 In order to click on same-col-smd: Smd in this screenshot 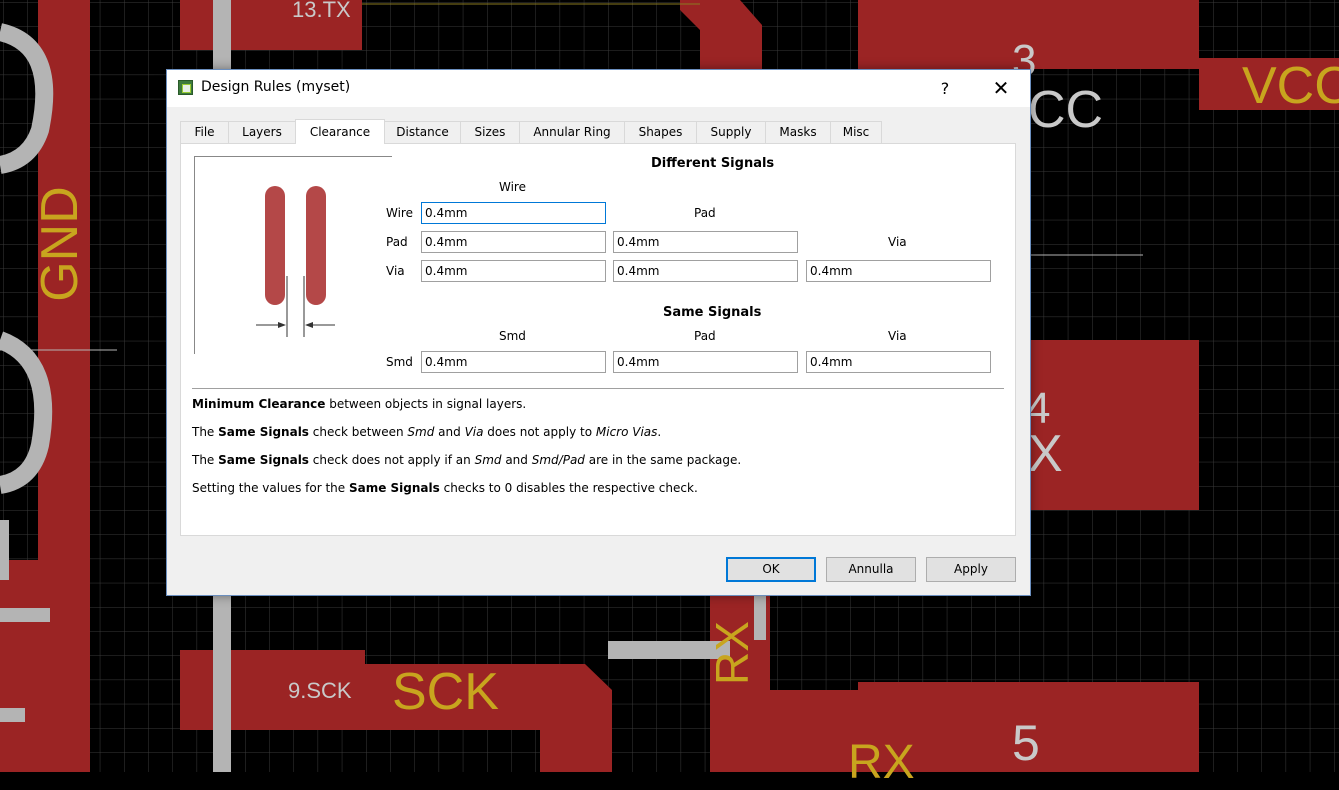, I will do `click(512, 336)`.